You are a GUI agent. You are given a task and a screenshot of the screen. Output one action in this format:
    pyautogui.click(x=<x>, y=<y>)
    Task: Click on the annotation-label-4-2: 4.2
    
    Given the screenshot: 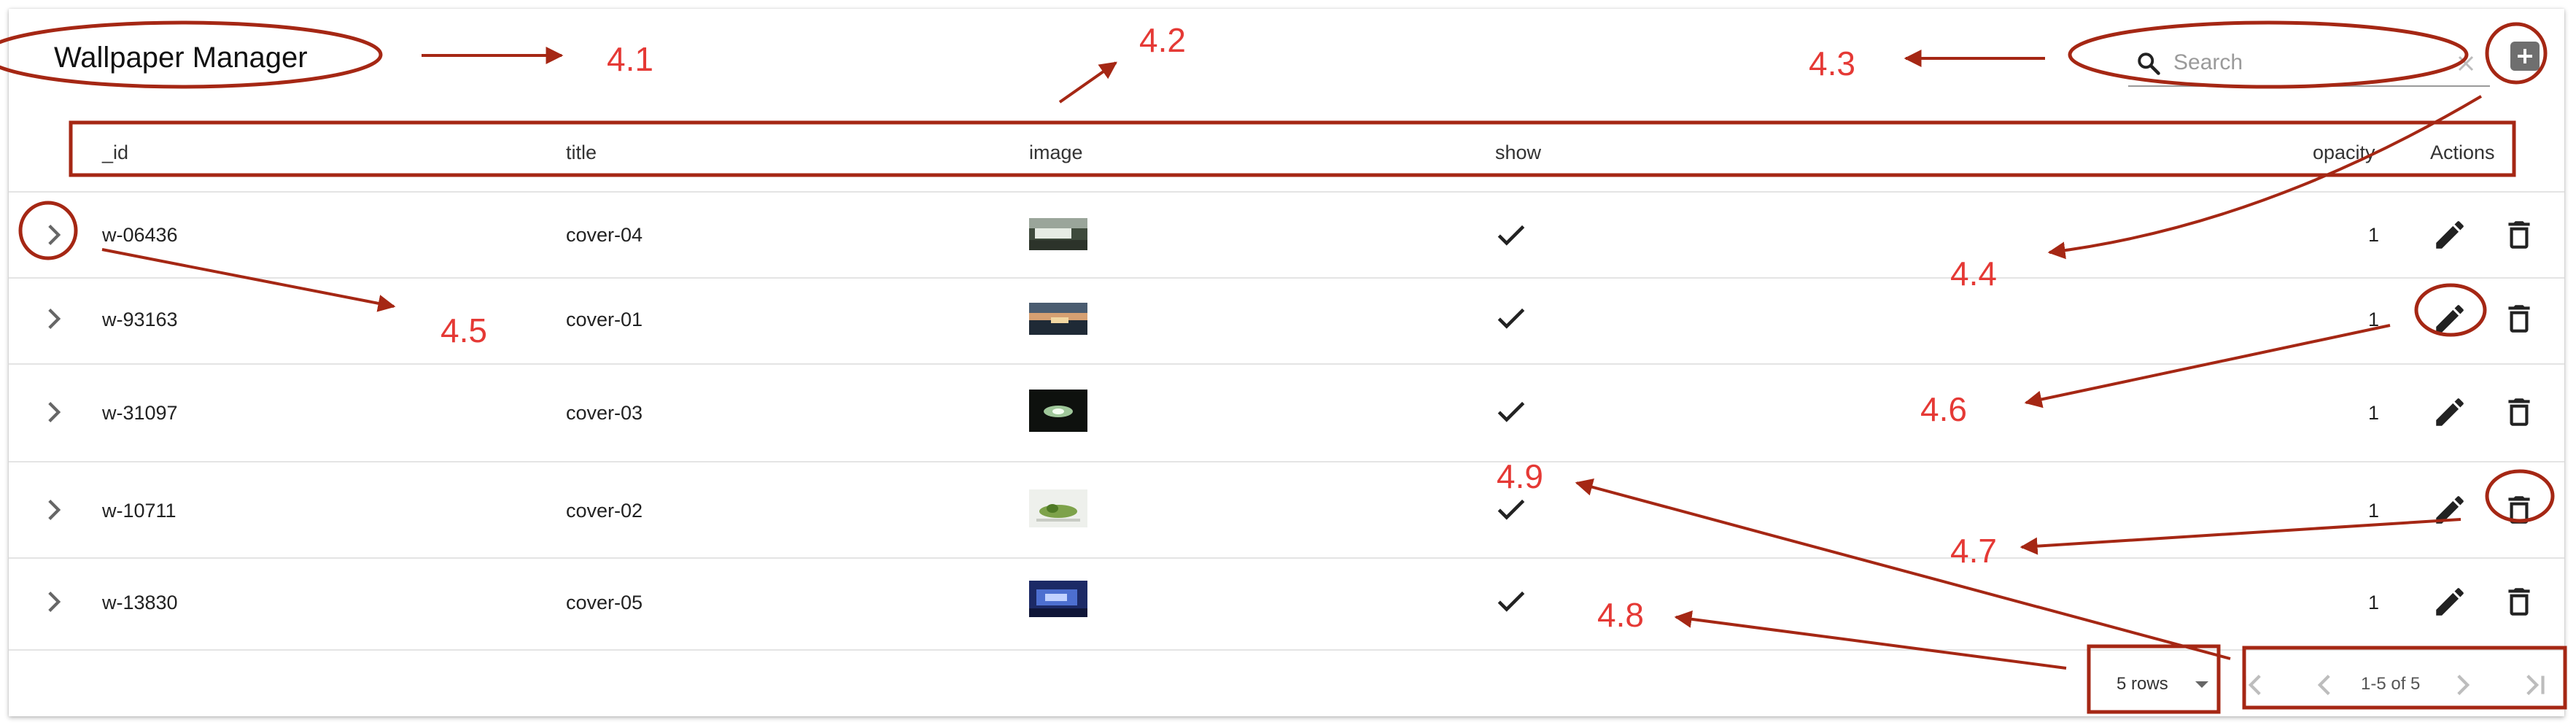 What is the action you would take?
    pyautogui.click(x=1163, y=40)
    